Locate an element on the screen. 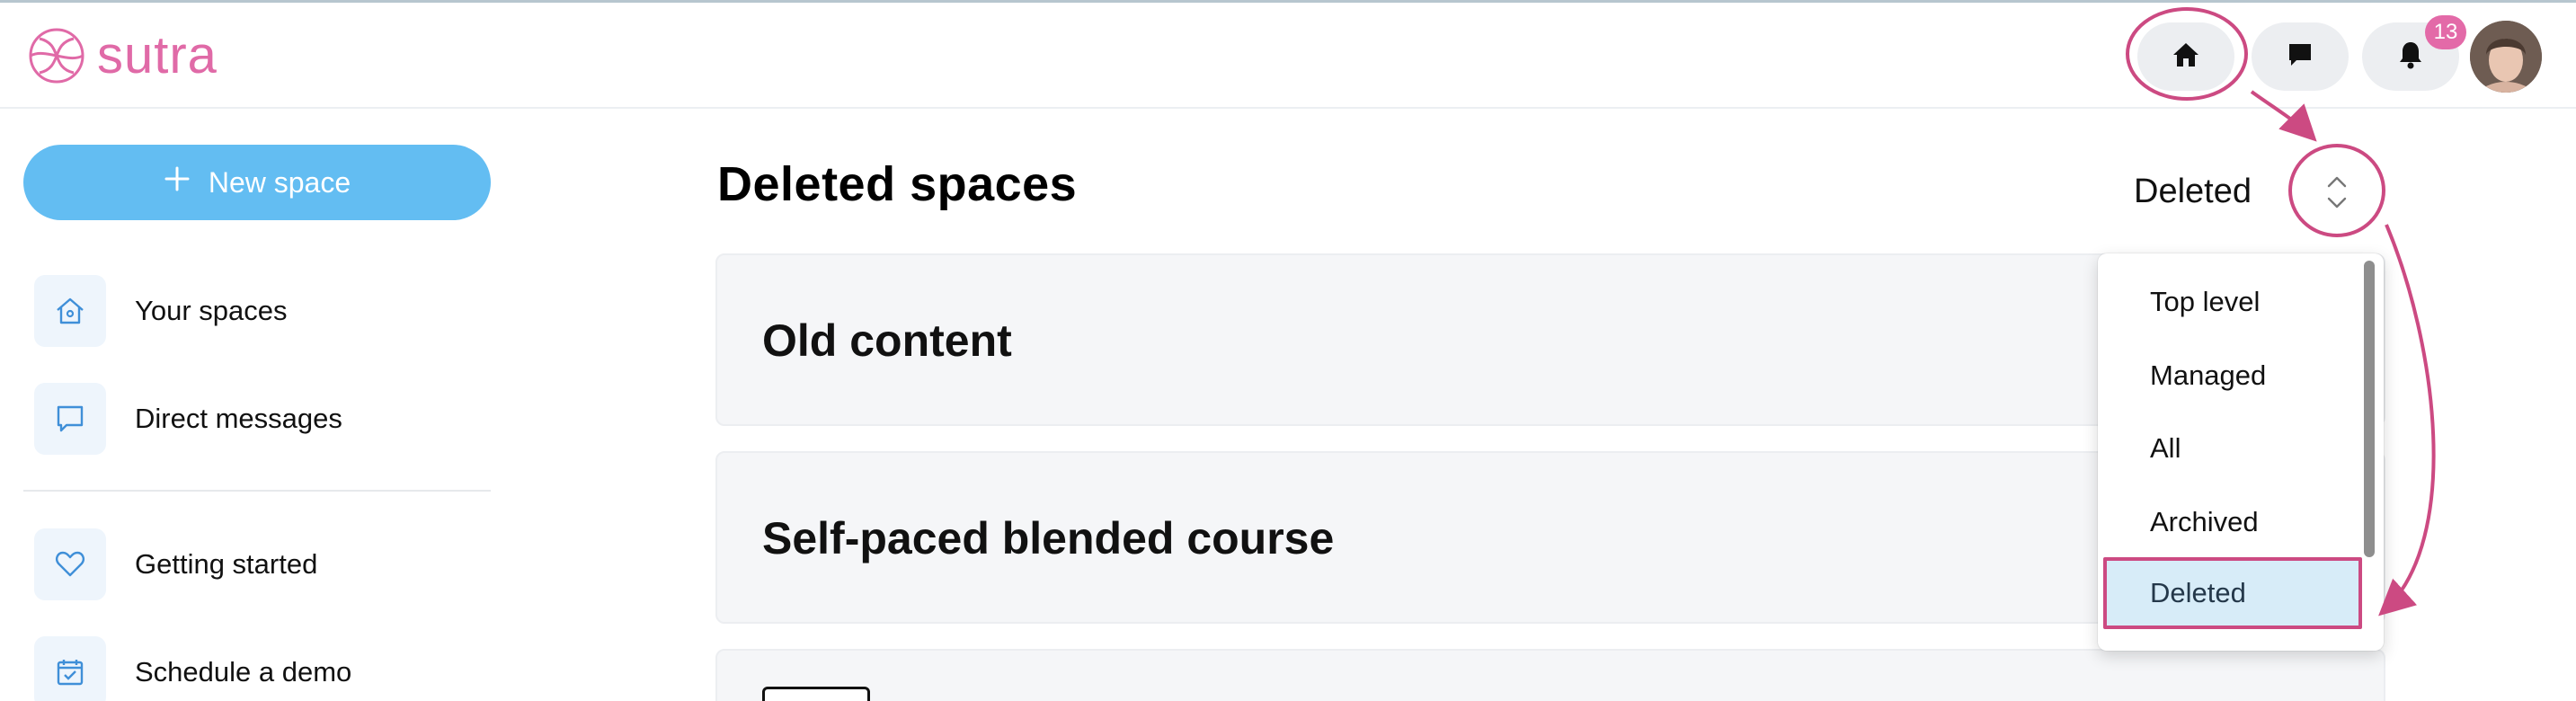  sidebar-item-schedule-demo: Schedule a demo is located at coordinates (192, 668).